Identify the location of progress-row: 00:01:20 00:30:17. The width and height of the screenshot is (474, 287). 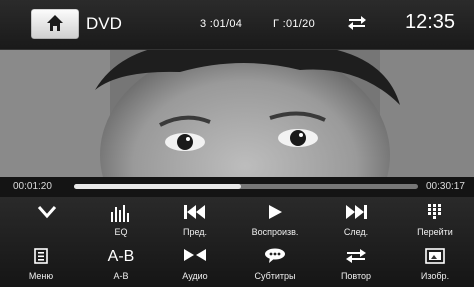
(237, 187).